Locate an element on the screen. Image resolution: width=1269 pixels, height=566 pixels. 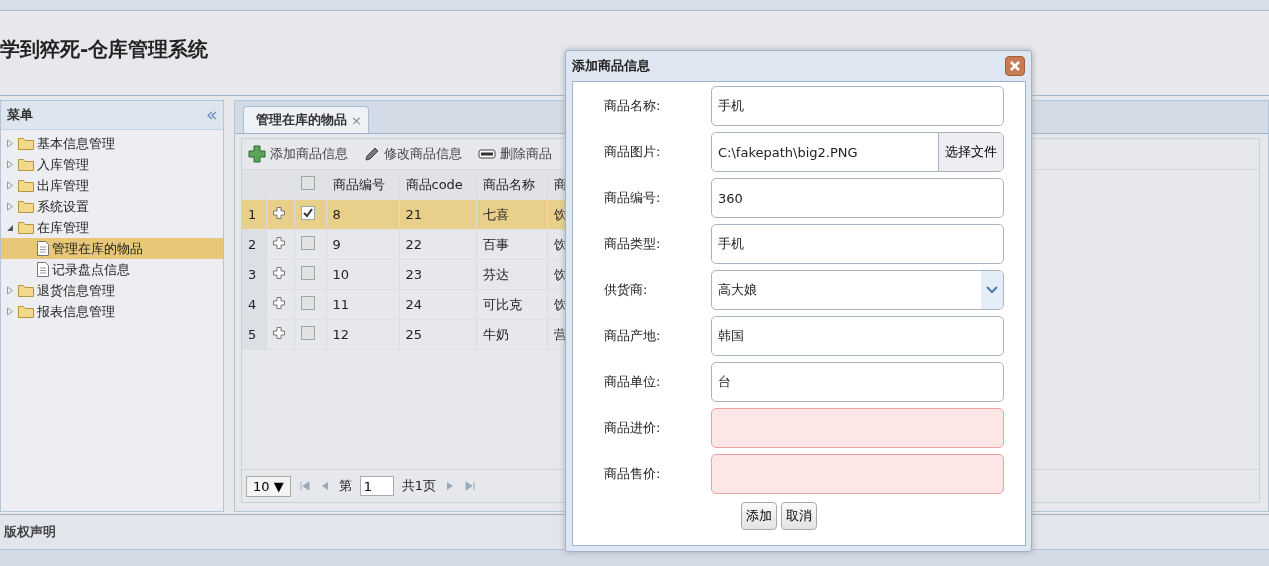
close-icon is located at coordinates (1015, 66).